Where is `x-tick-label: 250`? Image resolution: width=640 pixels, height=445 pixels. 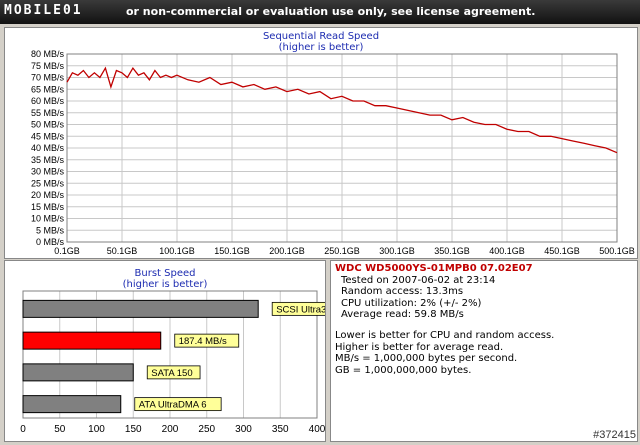 x-tick-label: 250 is located at coordinates (206, 429).